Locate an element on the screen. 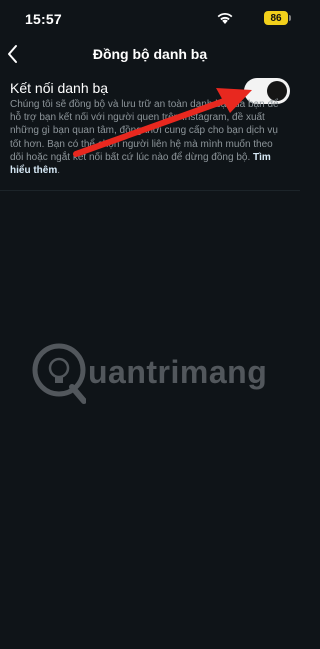 Image resolution: width=320 pixels, height=649 pixels. watermark-text: uantrimang is located at coordinates (178, 372).